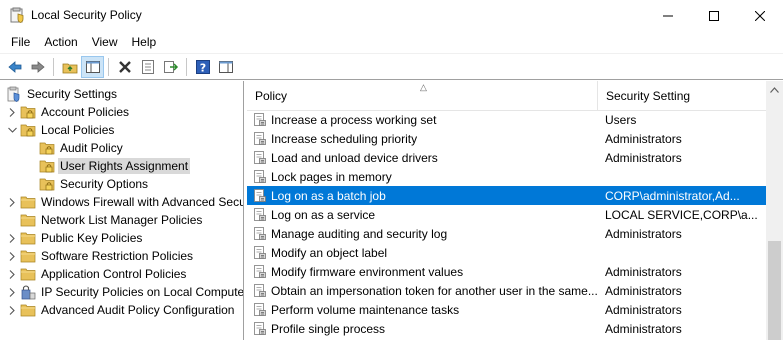 The height and width of the screenshot is (340, 783). Describe the element at coordinates (422, 96) in the screenshot. I see `column-header-policy: Policy △` at that location.